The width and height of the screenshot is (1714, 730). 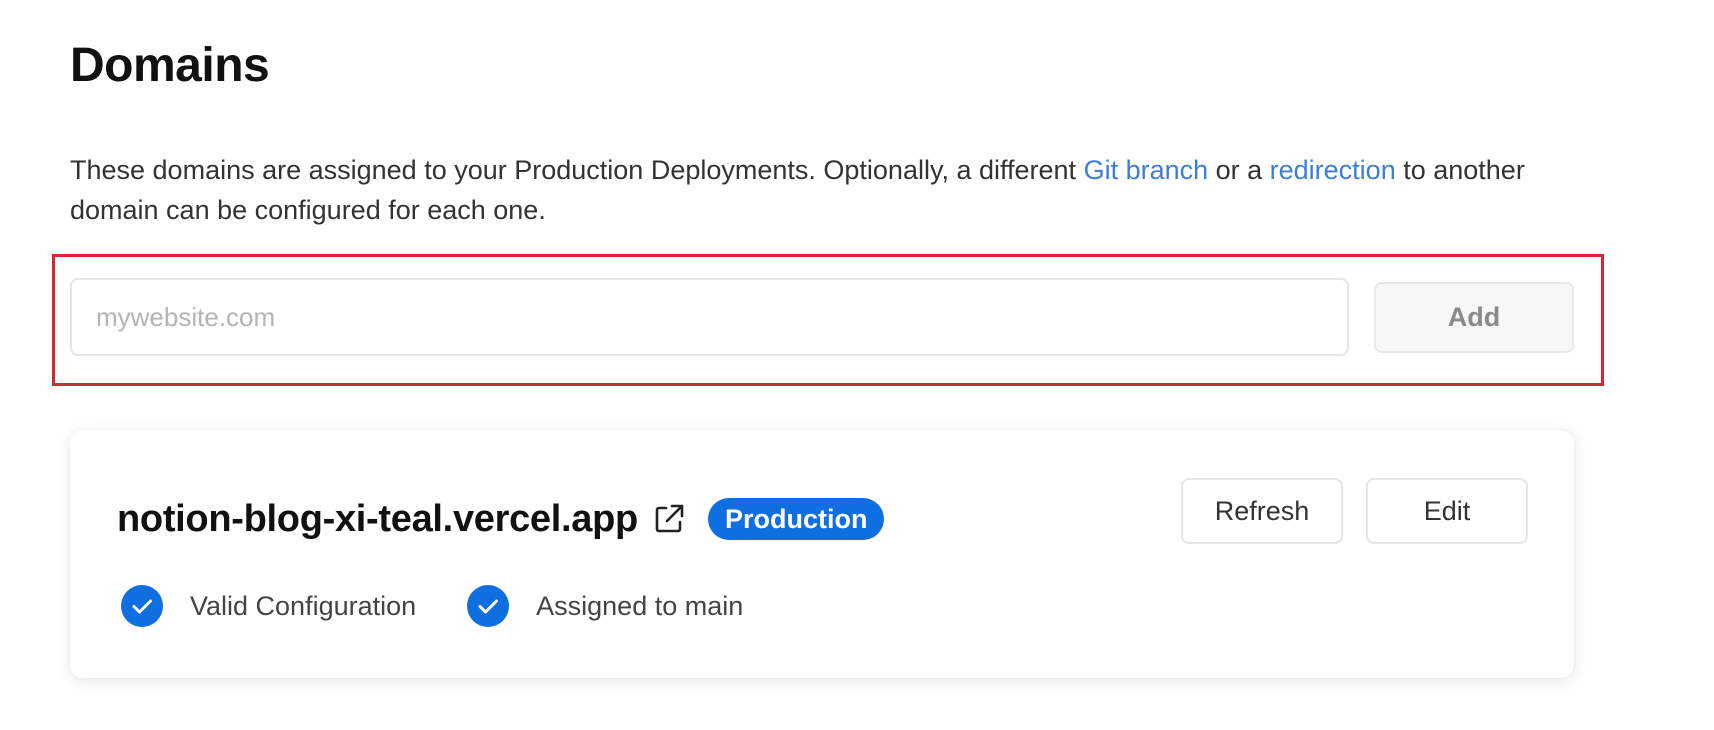 I want to click on add-domain-button: Add, so click(x=1474, y=317).